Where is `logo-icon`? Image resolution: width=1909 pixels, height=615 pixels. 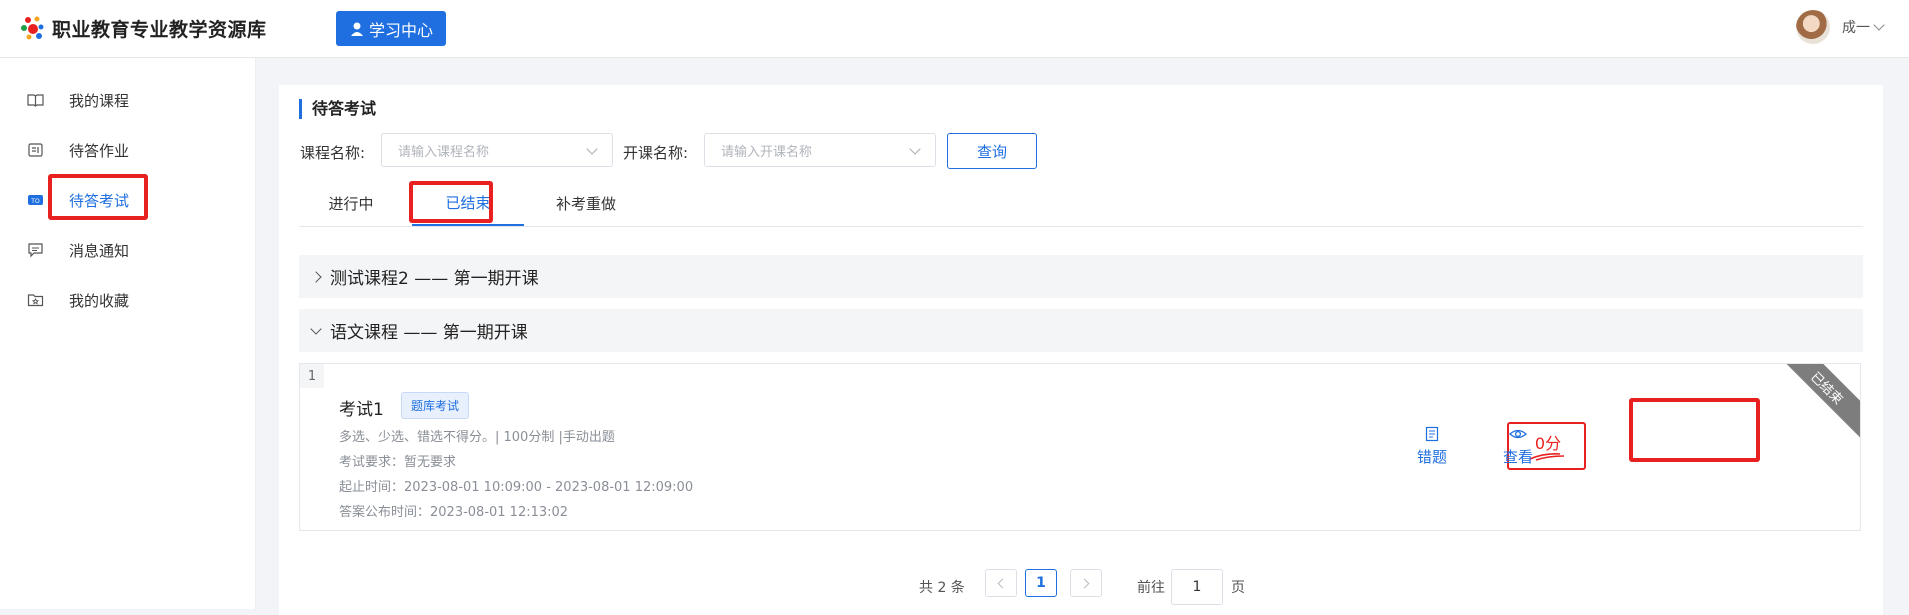
logo-icon is located at coordinates (32, 28).